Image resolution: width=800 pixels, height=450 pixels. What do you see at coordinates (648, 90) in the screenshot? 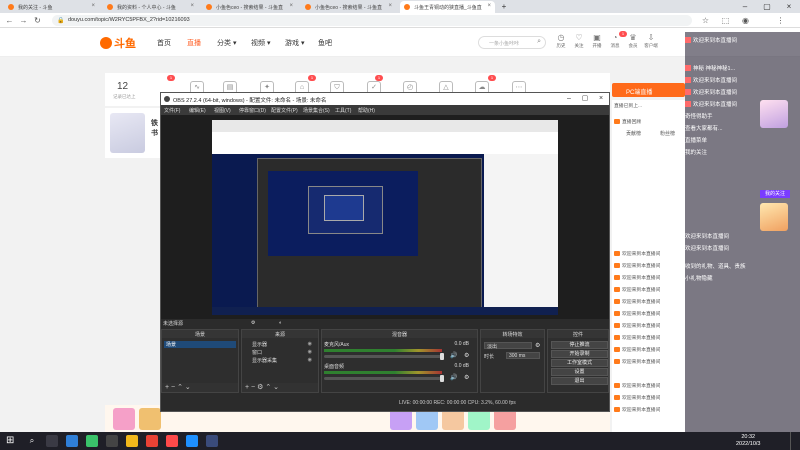
I see `pc-stream-button: PC端直播` at bounding box center [648, 90].